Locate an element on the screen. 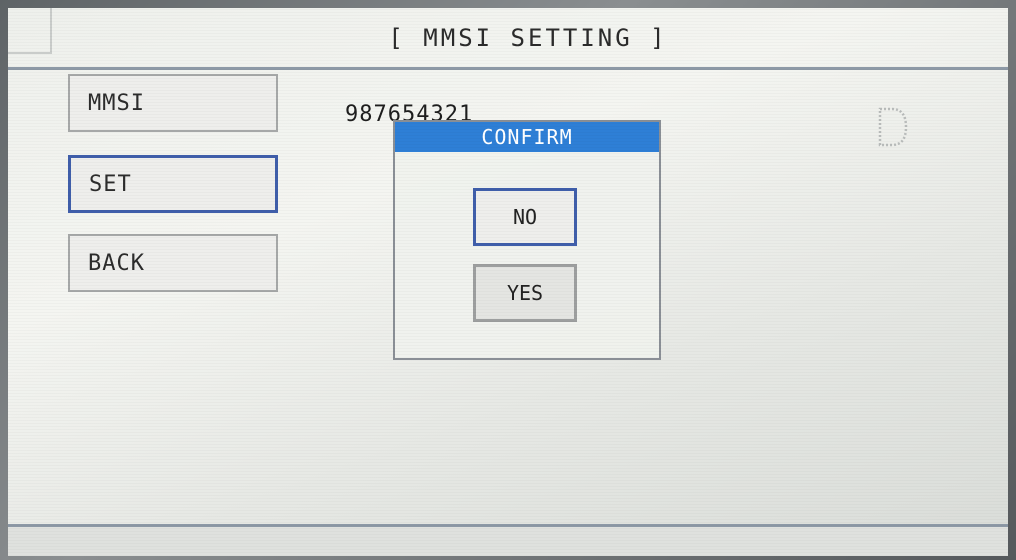 The width and height of the screenshot is (1016, 560). page-title: [ MMSI SETTING ] is located at coordinates (528, 37).